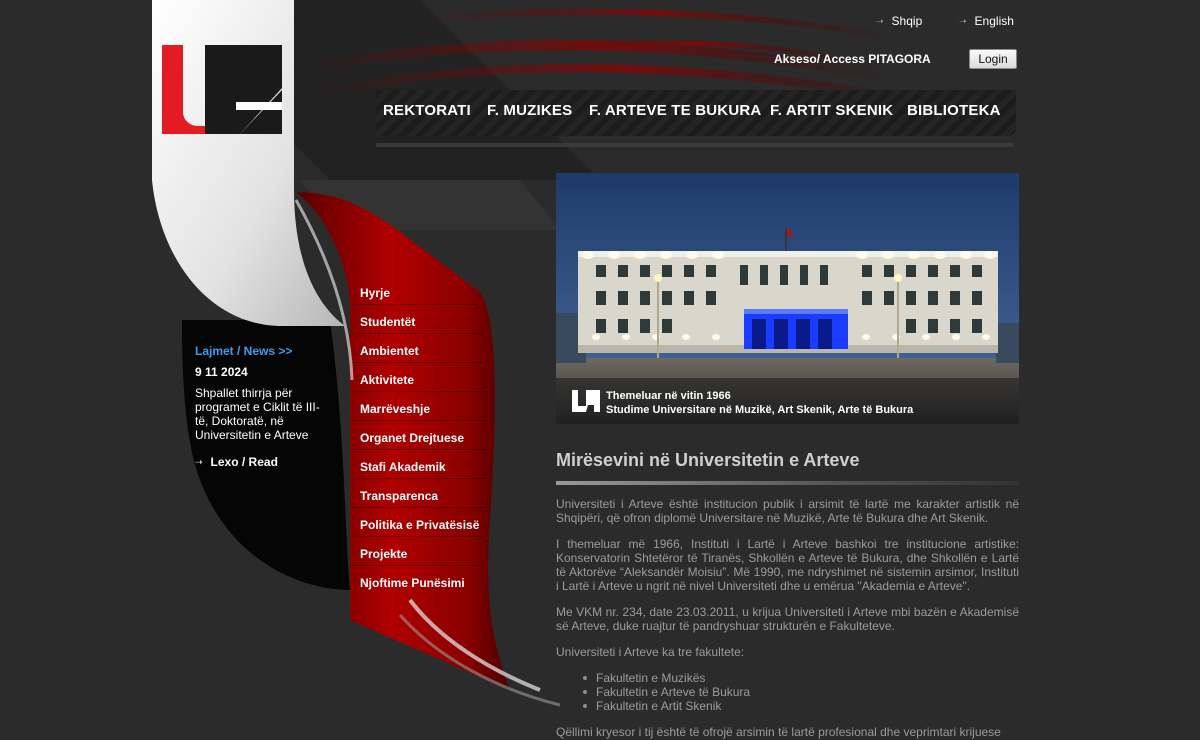  What do you see at coordinates (666, 706) in the screenshot?
I see `list-item: Fakultetin e Artit Skenik` at bounding box center [666, 706].